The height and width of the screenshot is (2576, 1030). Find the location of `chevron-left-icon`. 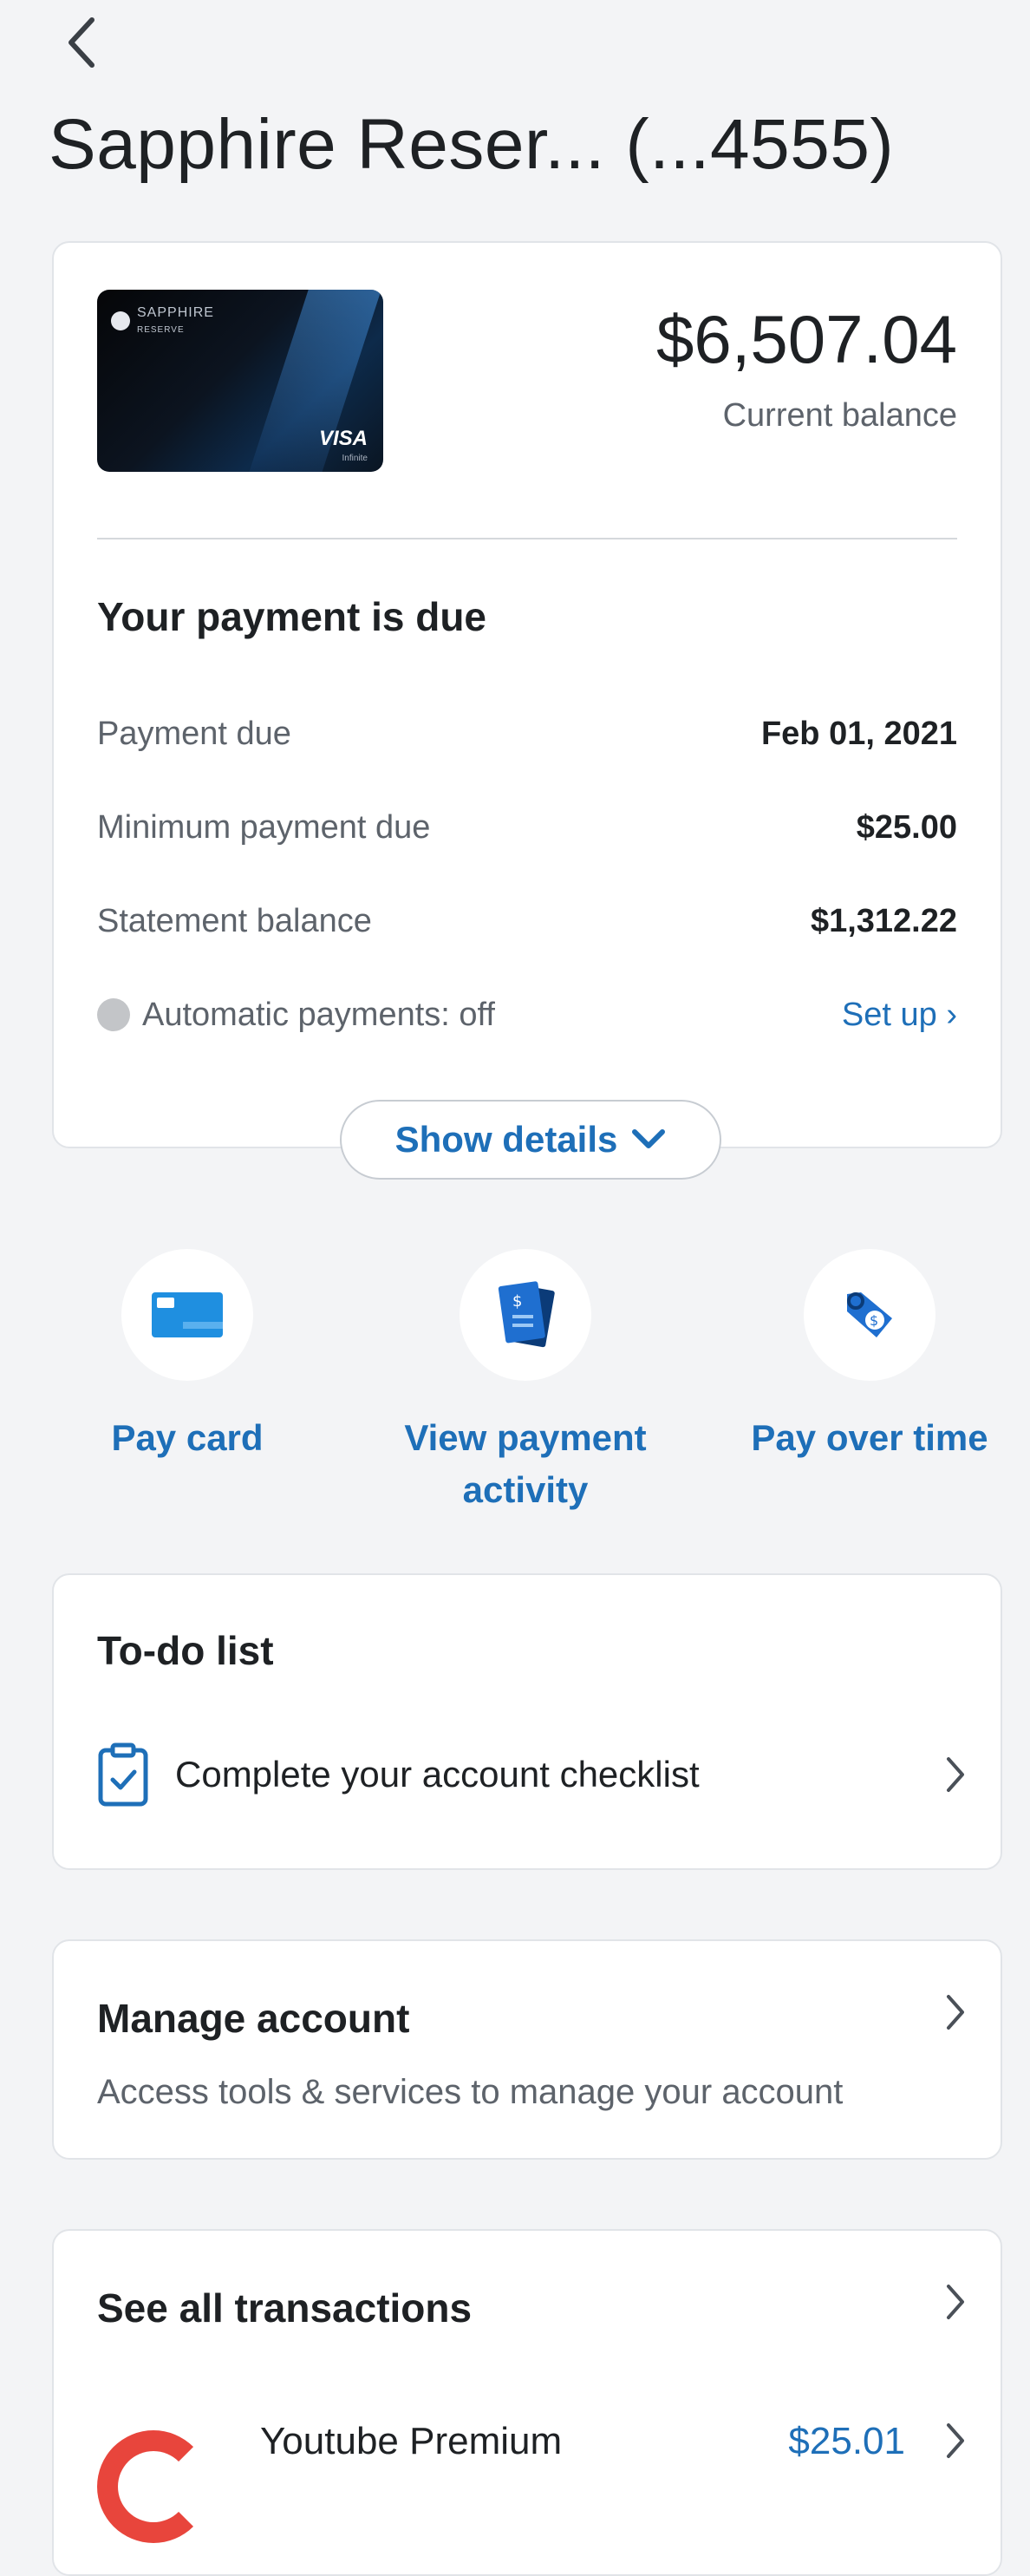

chevron-left-icon is located at coordinates (81, 42).